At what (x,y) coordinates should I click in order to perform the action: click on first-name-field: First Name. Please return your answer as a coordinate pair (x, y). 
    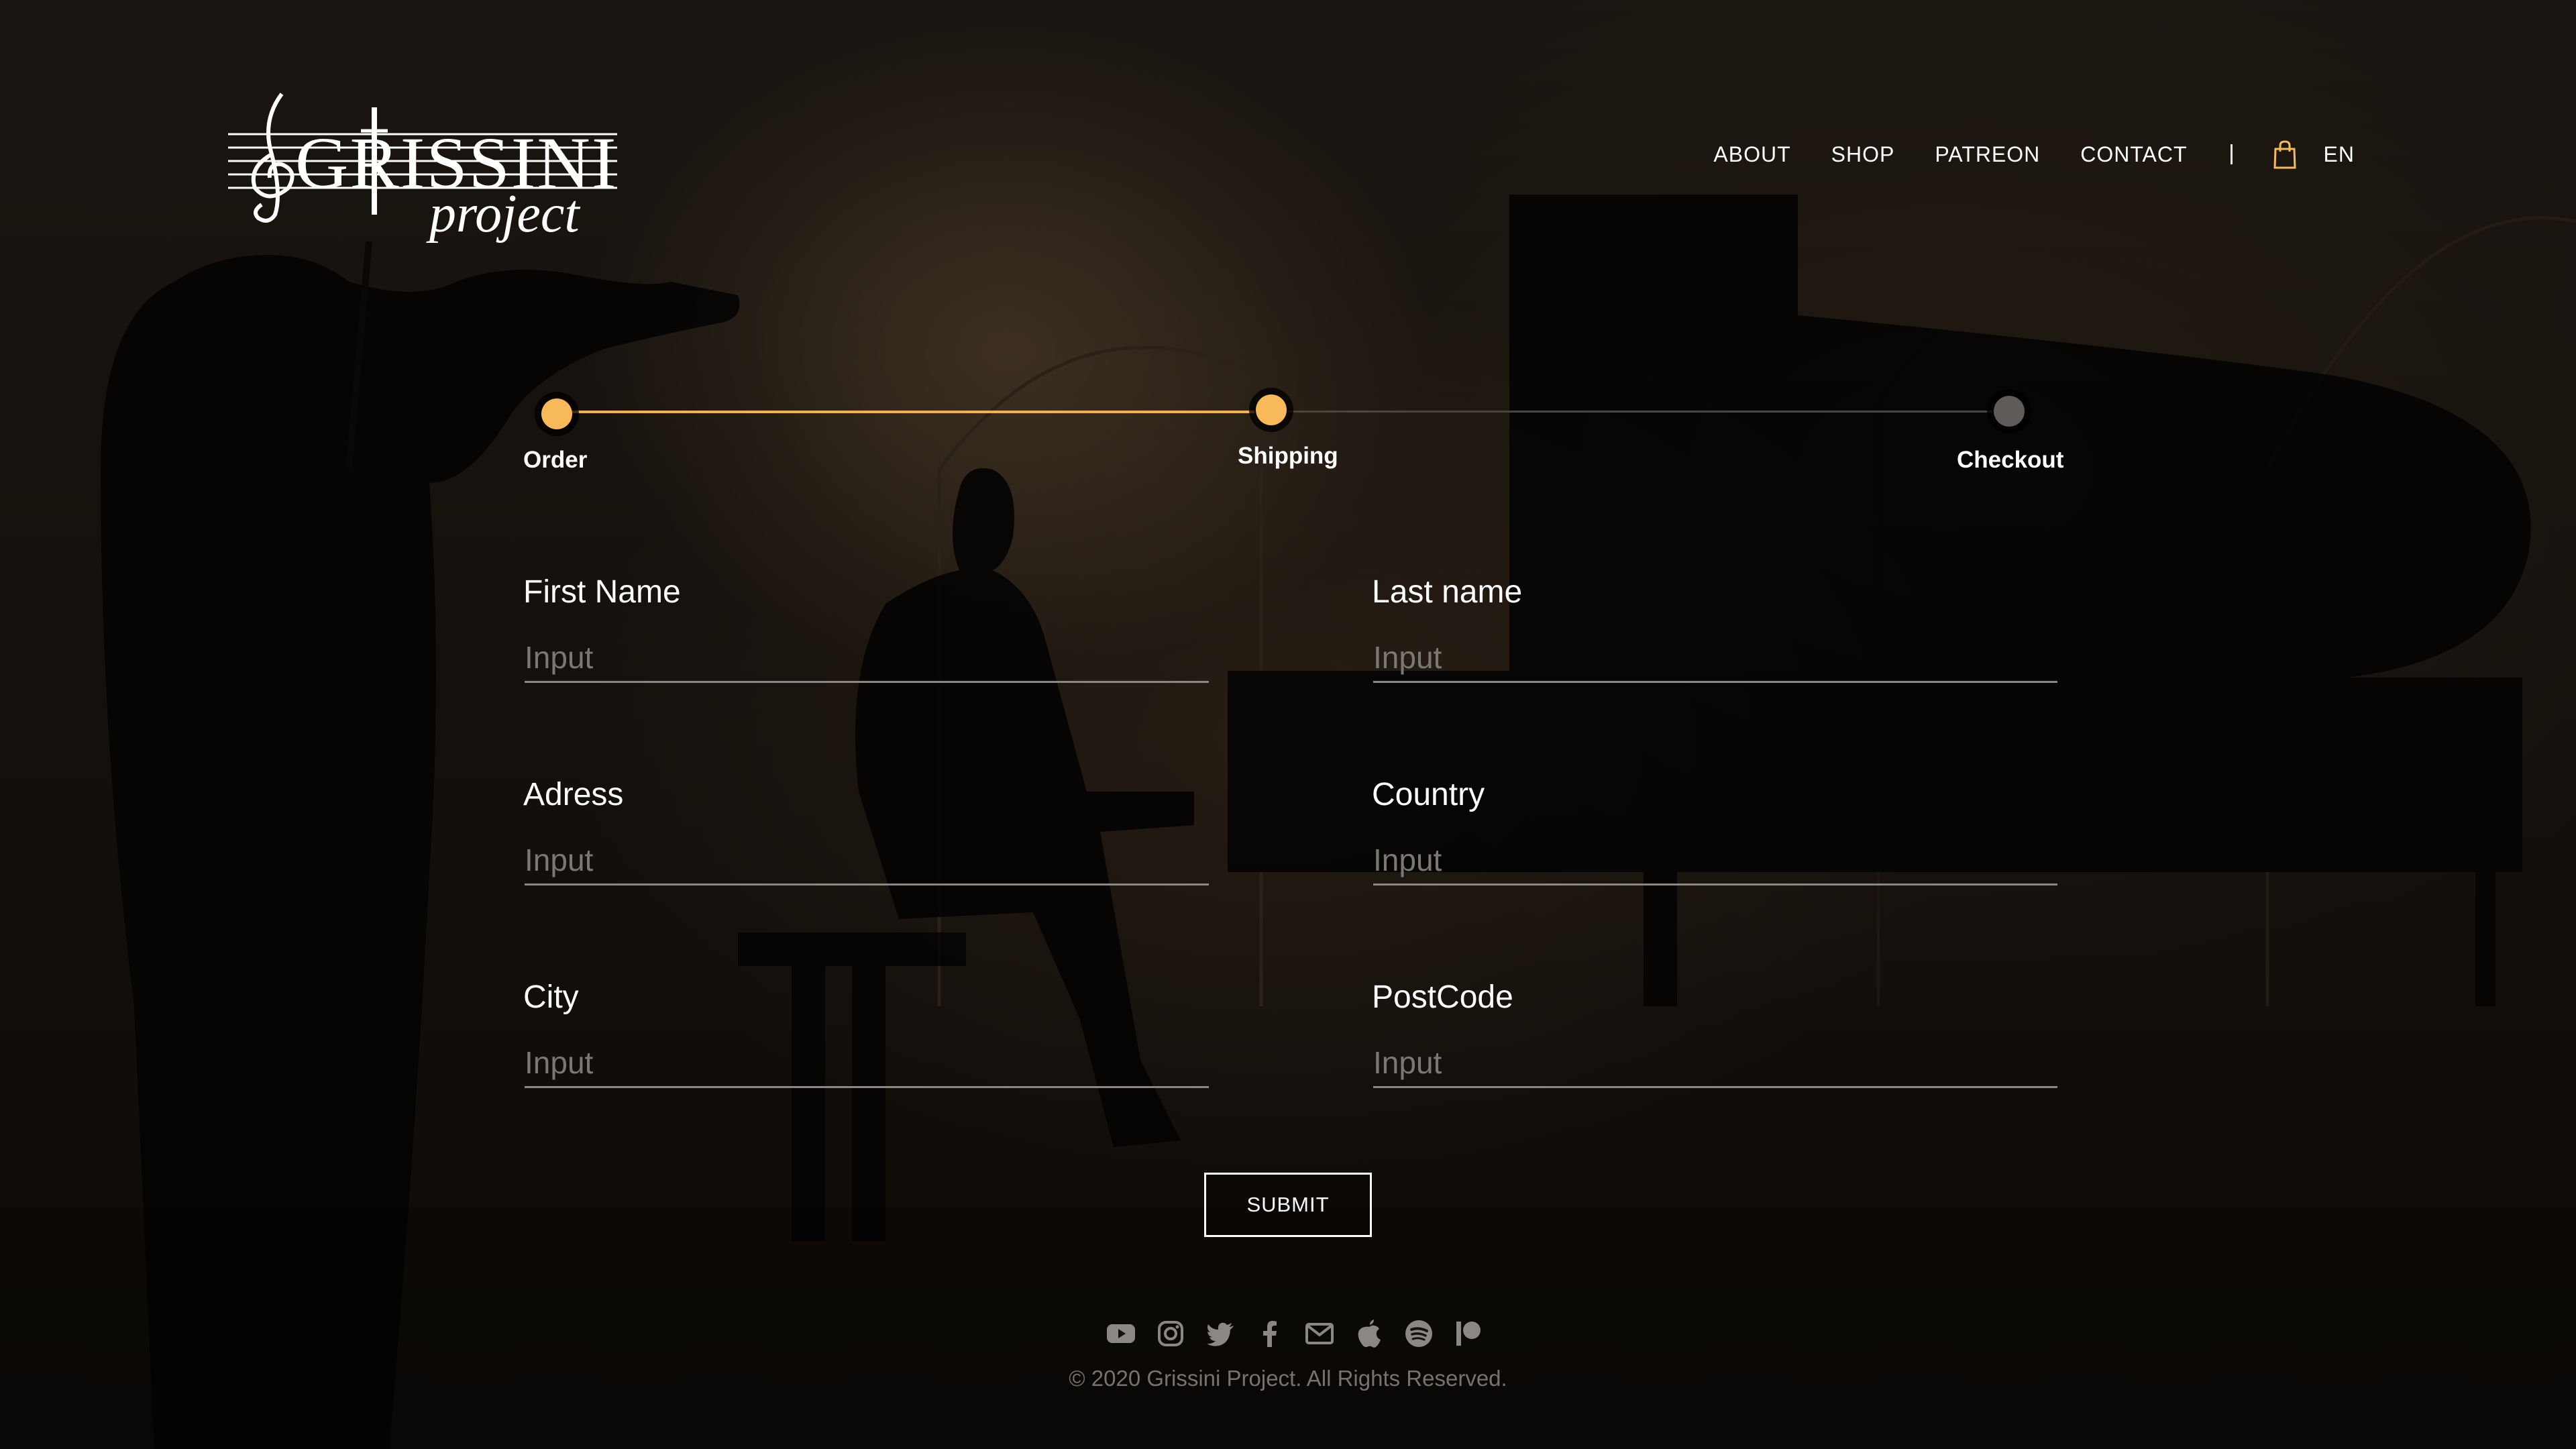
    Looking at the image, I should click on (867, 634).